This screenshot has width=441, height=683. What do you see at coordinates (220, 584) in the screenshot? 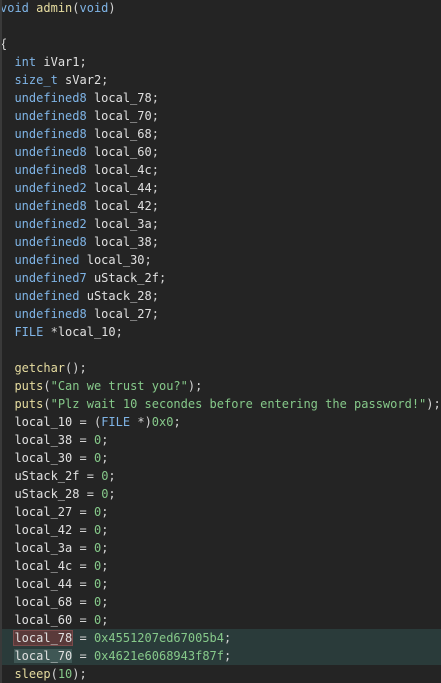
I see `code-line: local_44 = 0;` at bounding box center [220, 584].